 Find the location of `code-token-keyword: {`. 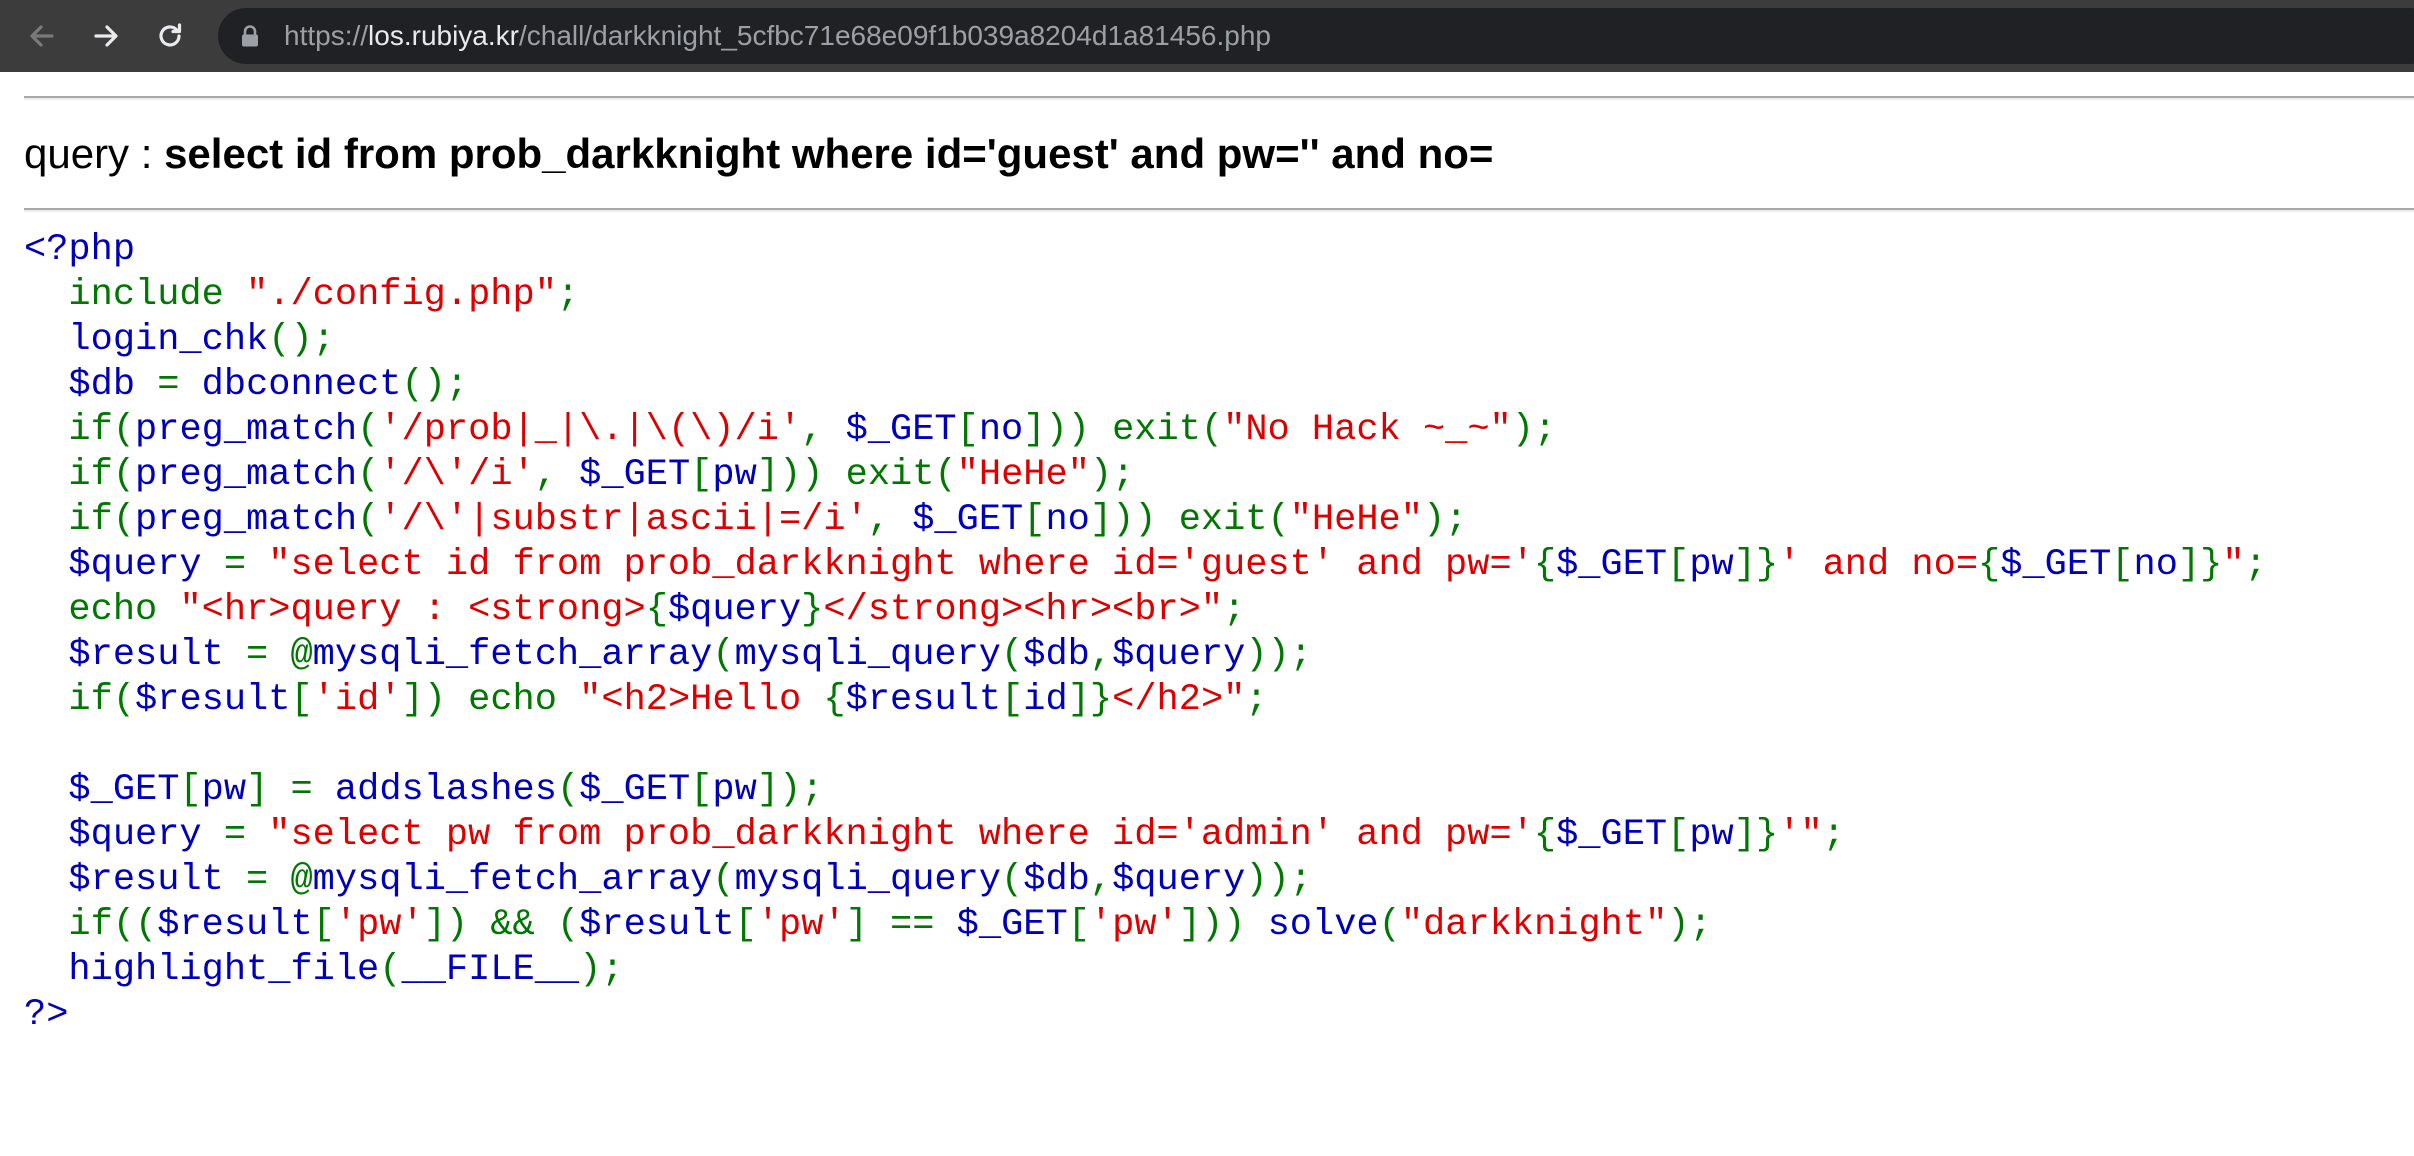

code-token-keyword: { is located at coordinates (1545, 835).